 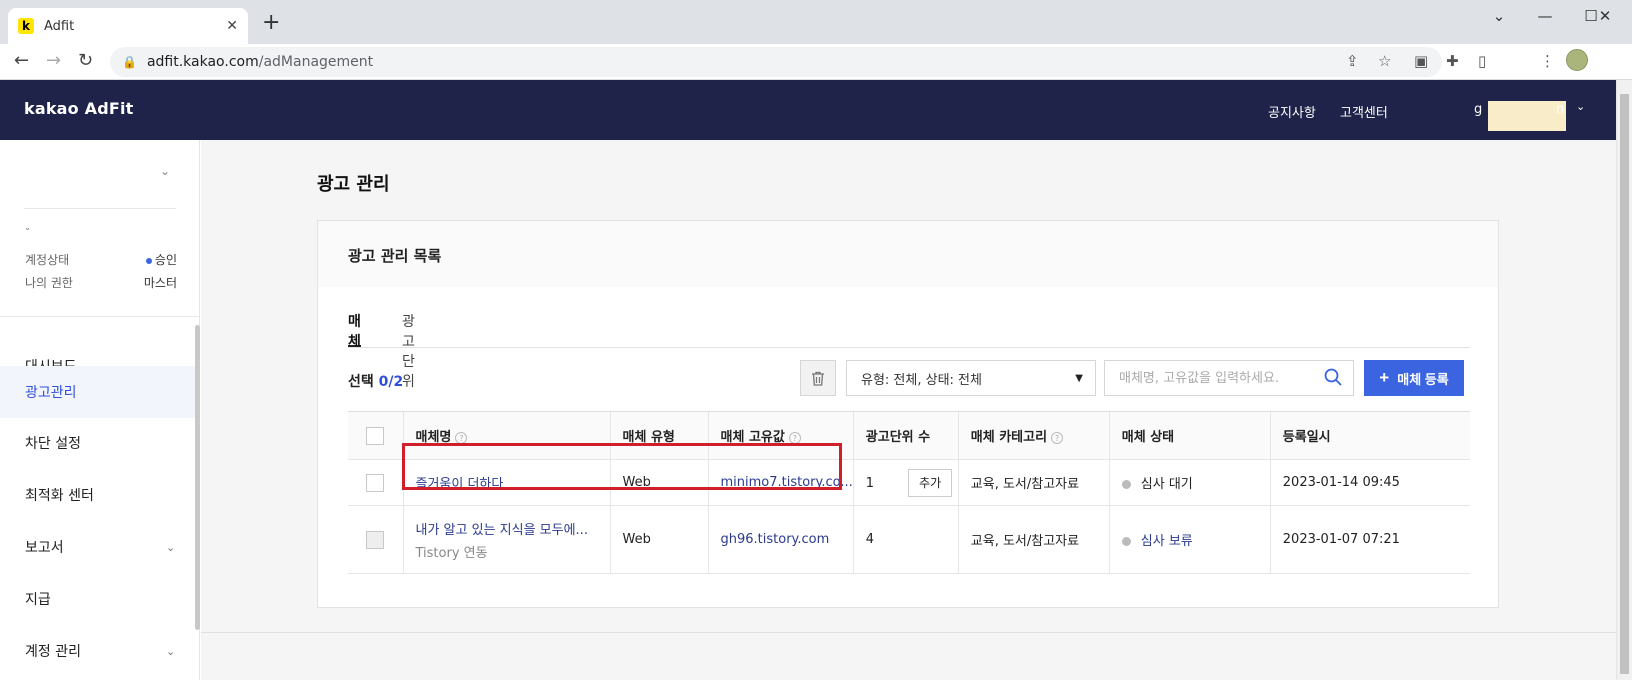 I want to click on my-role-label: 나의 권한, so click(x=49, y=283).